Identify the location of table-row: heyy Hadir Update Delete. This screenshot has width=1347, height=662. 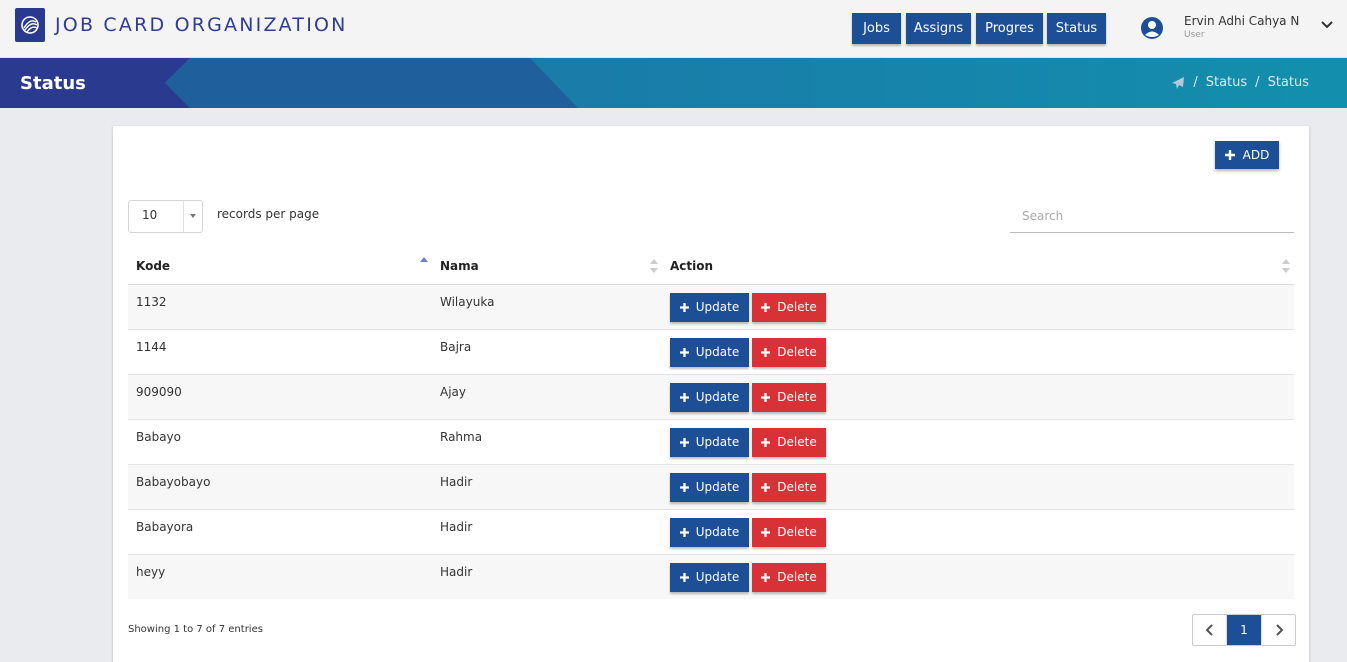
(711, 576).